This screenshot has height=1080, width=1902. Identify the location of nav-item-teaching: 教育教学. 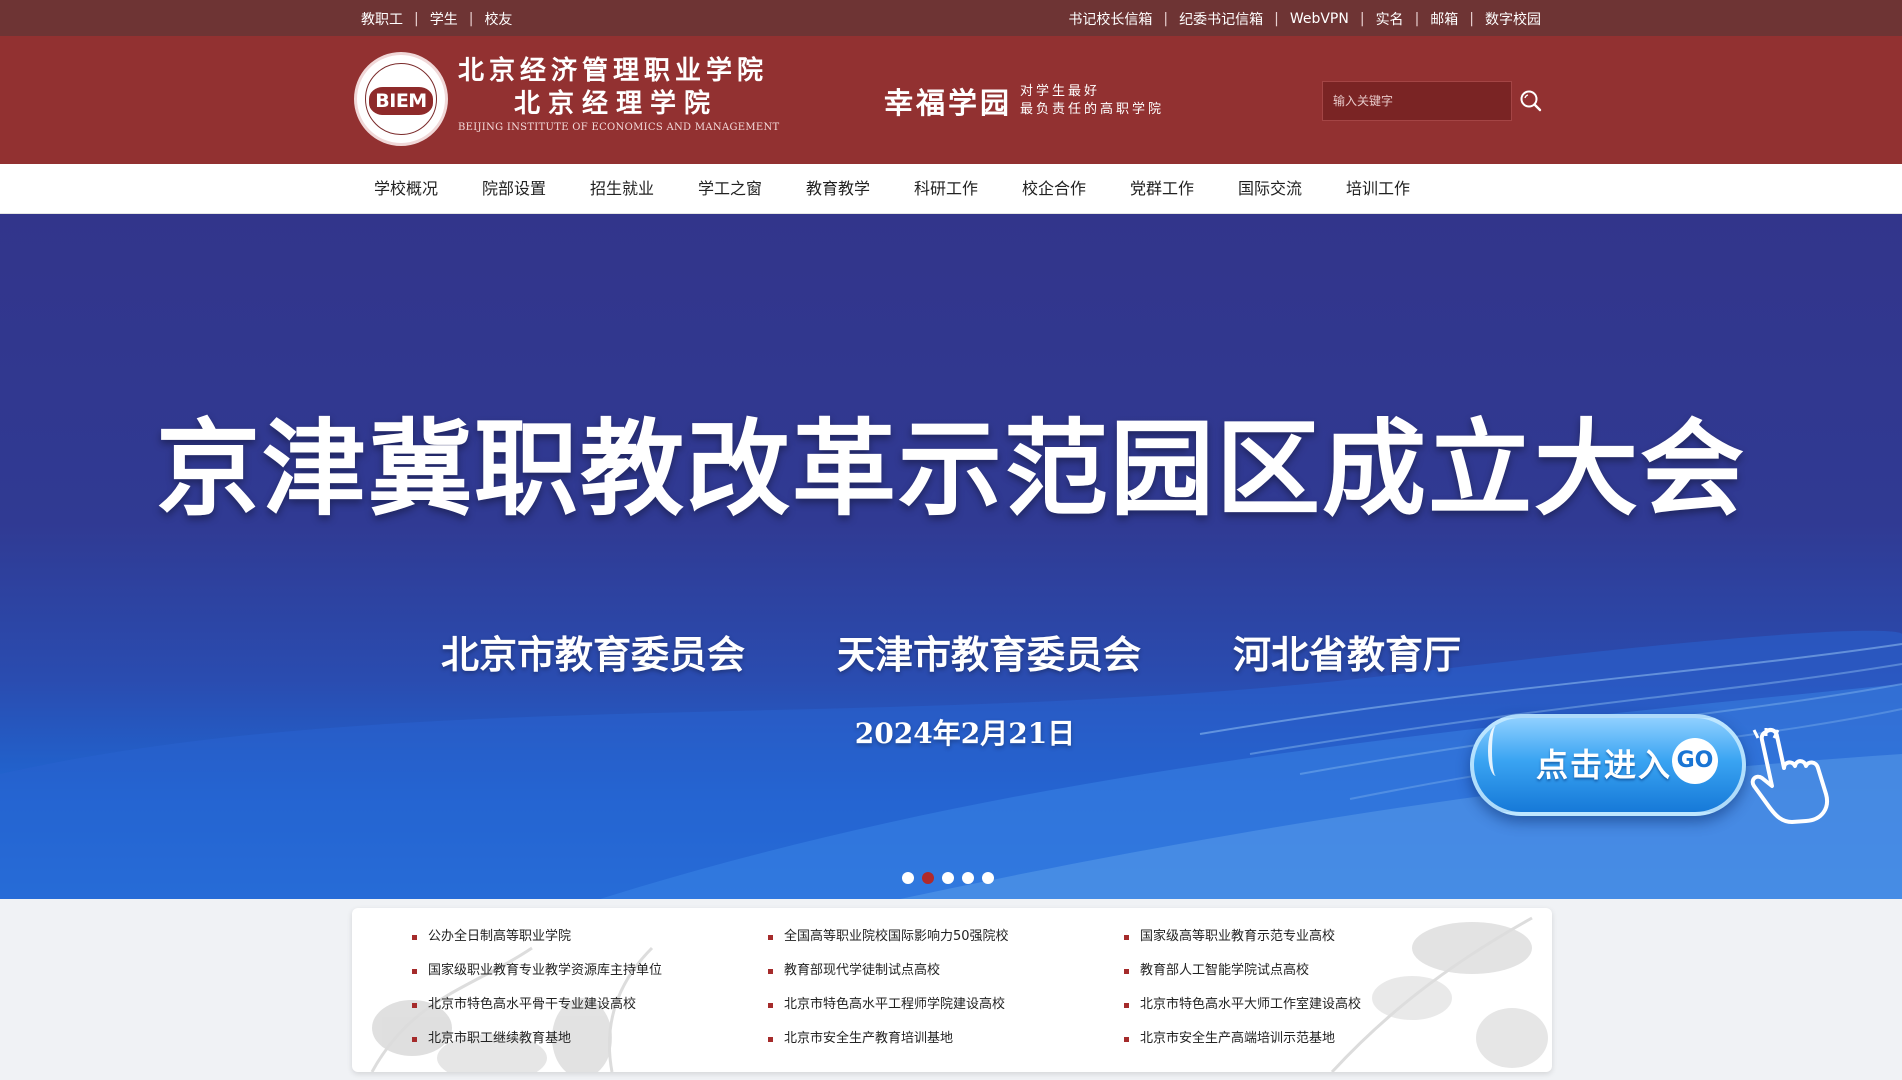
(848, 189).